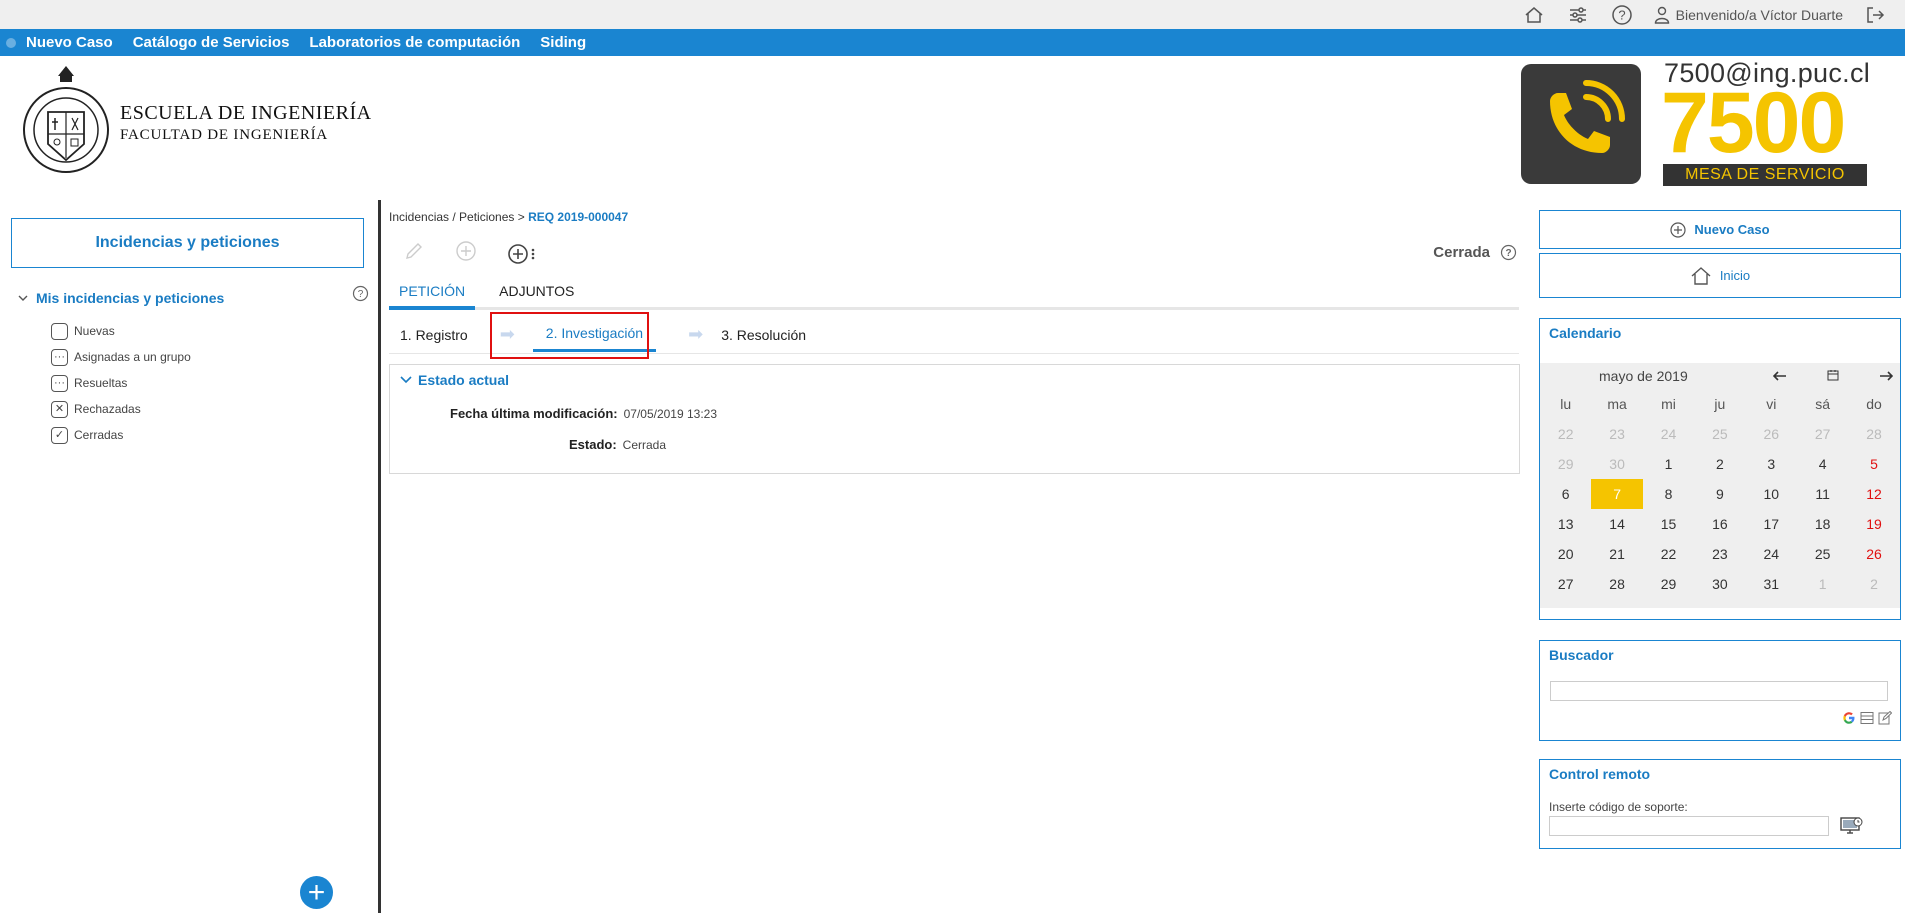 The image size is (1905, 913). I want to click on remote-desktop-icon, so click(1852, 828).